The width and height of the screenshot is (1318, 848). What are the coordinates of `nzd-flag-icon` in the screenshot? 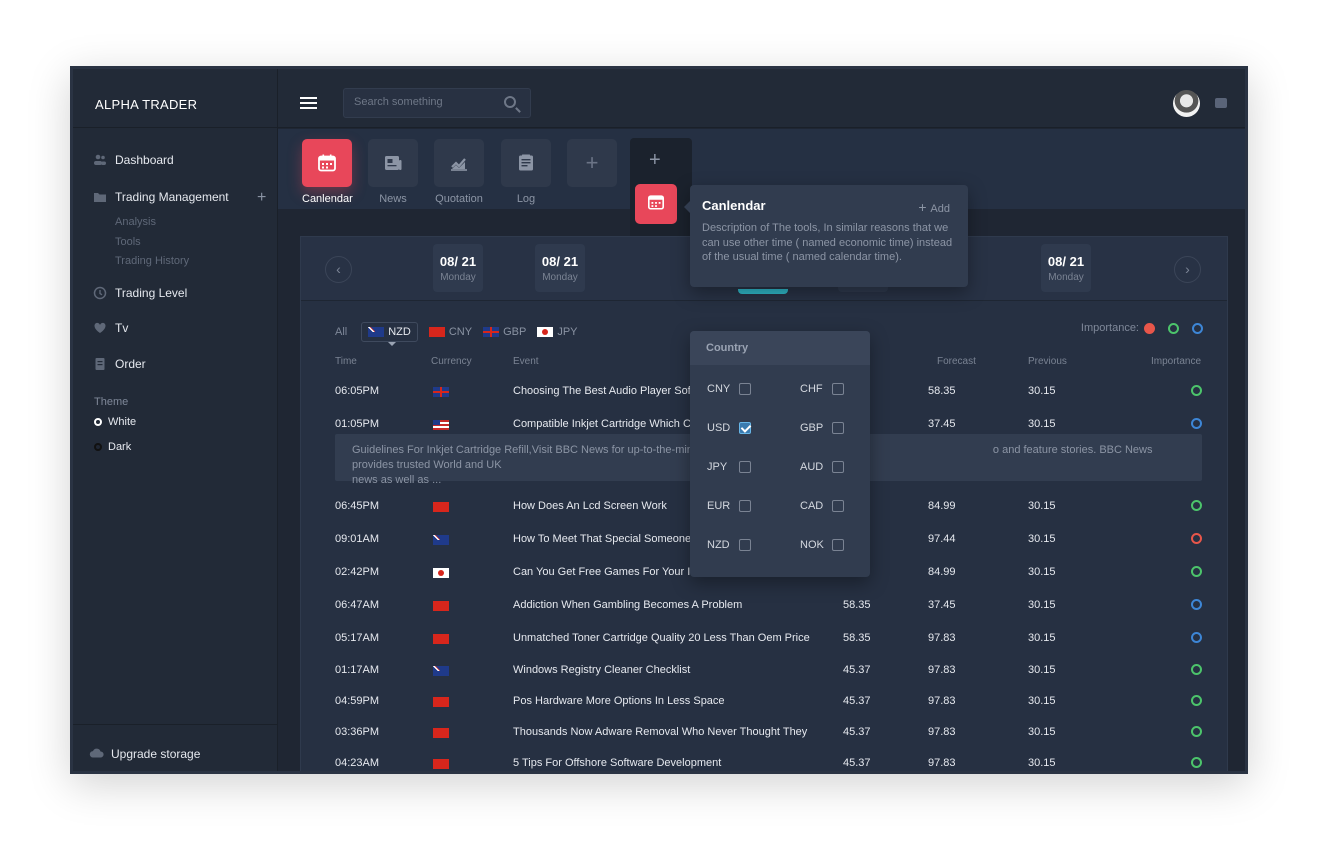 It's located at (441, 671).